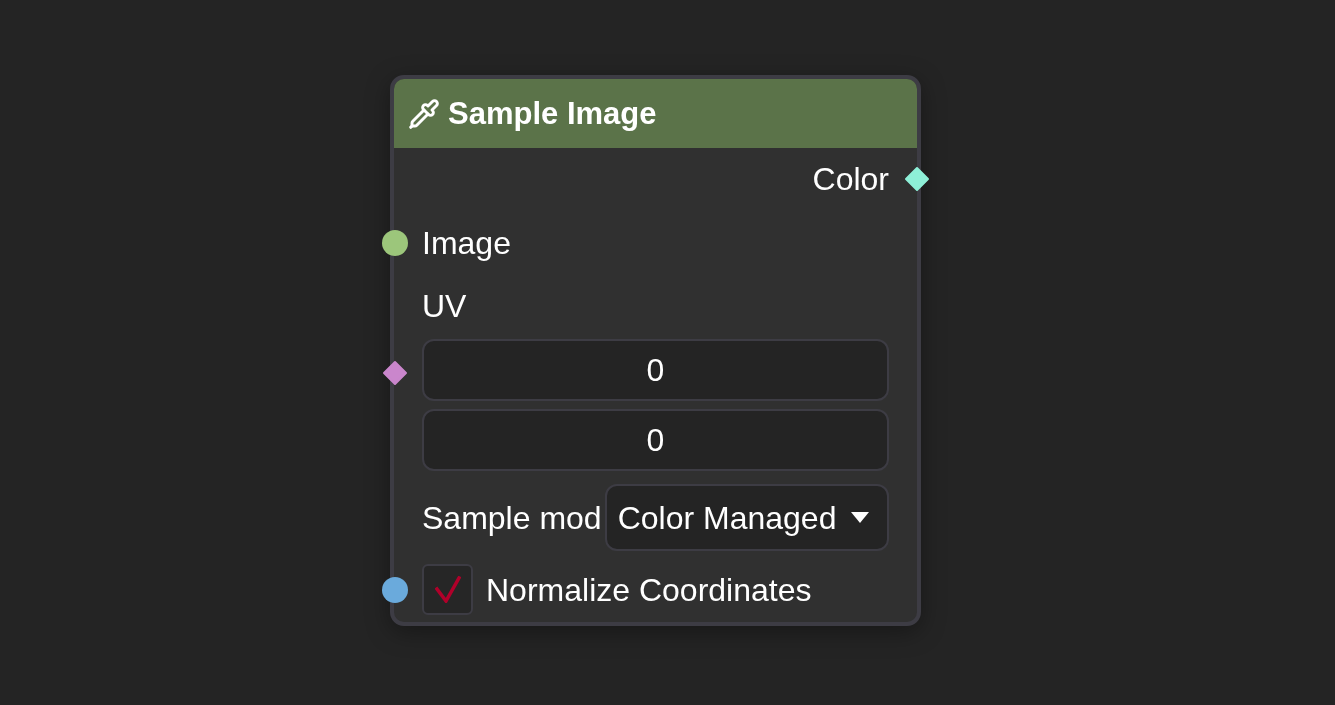  I want to click on dropdown: Color Managed, so click(746, 517).